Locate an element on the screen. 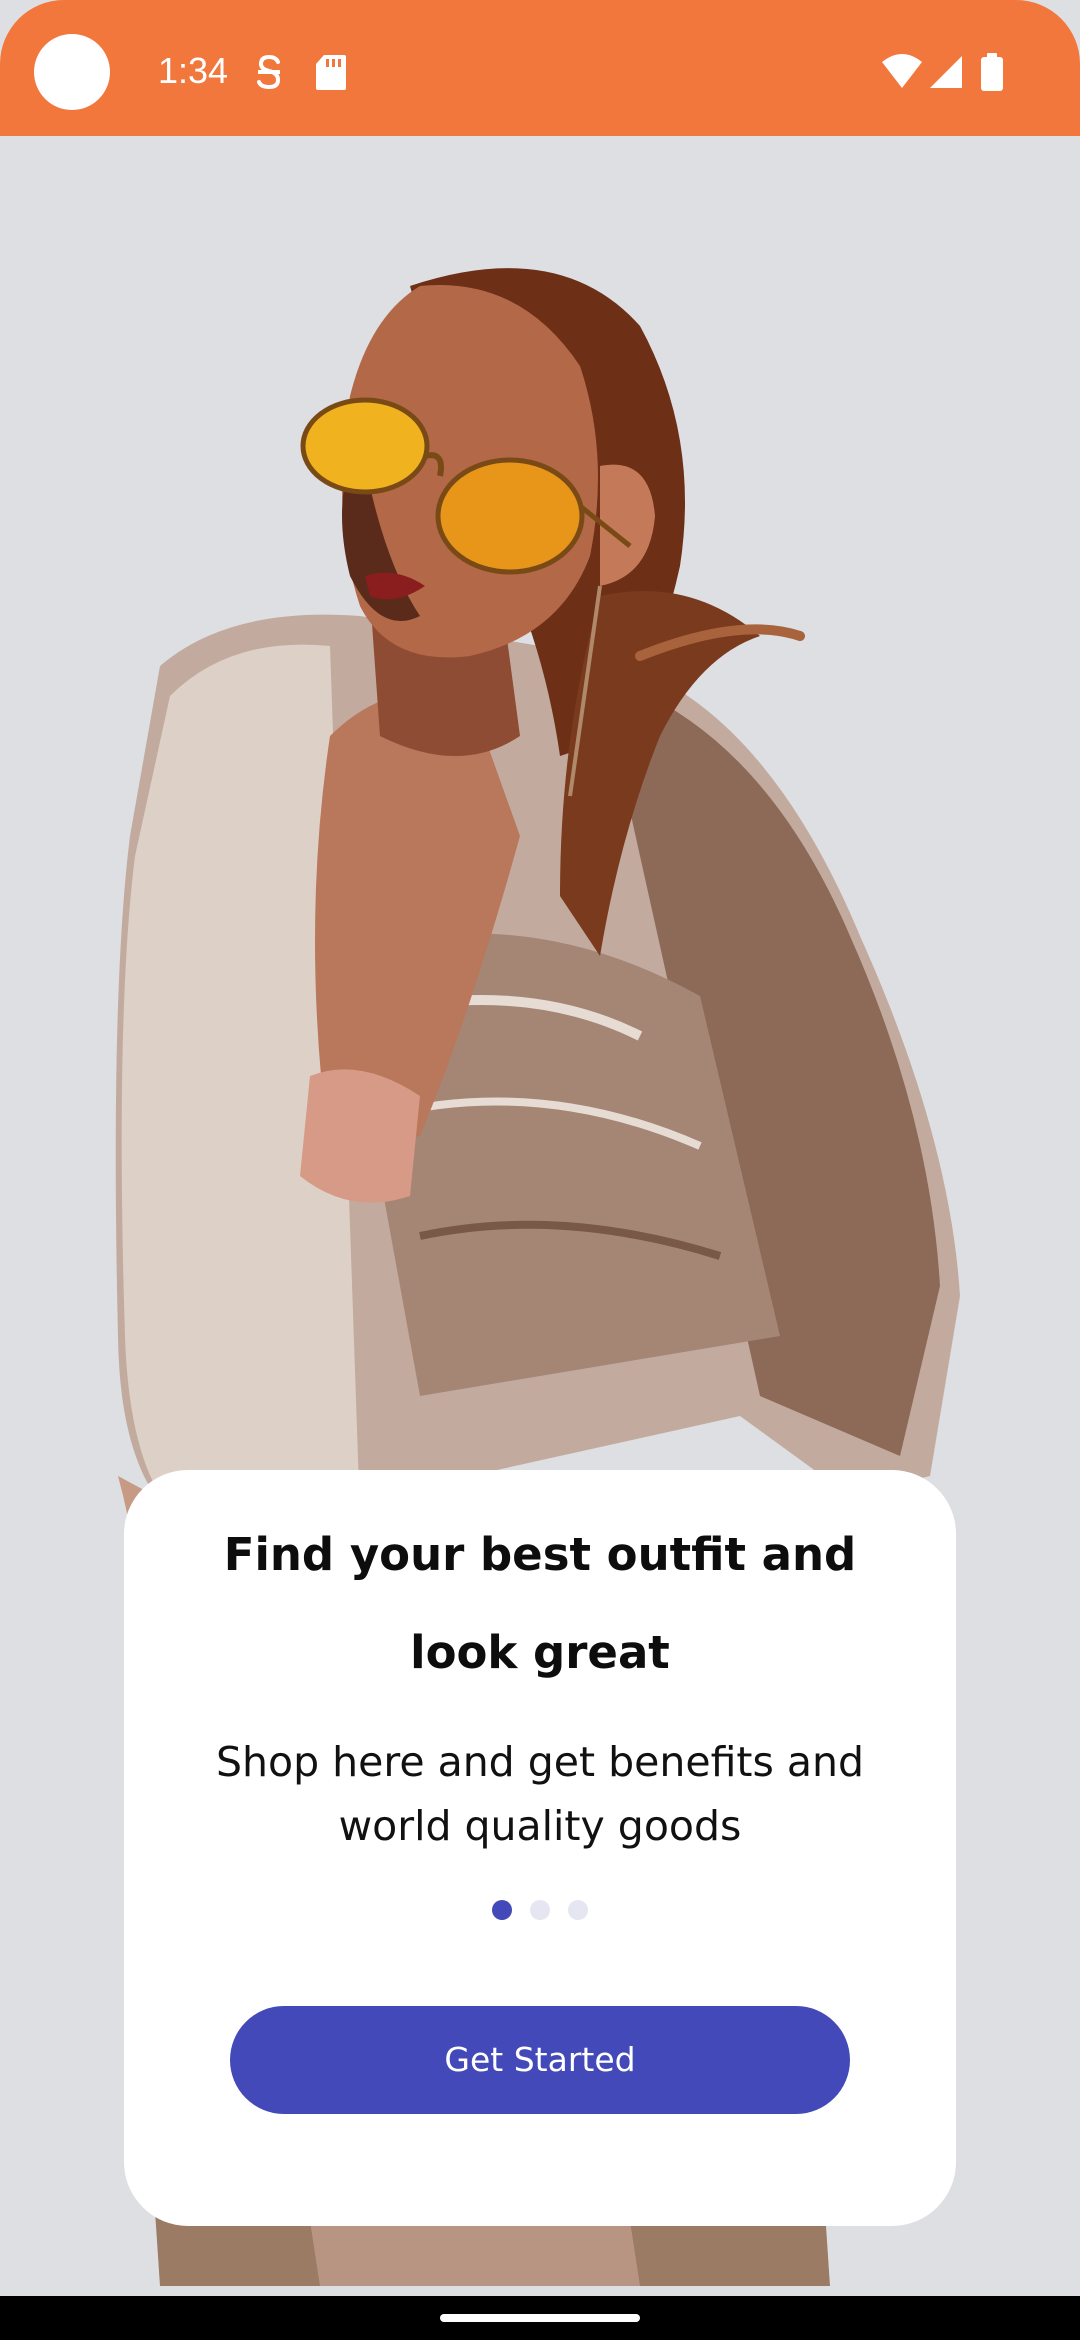  camera-dot is located at coordinates (72, 72).